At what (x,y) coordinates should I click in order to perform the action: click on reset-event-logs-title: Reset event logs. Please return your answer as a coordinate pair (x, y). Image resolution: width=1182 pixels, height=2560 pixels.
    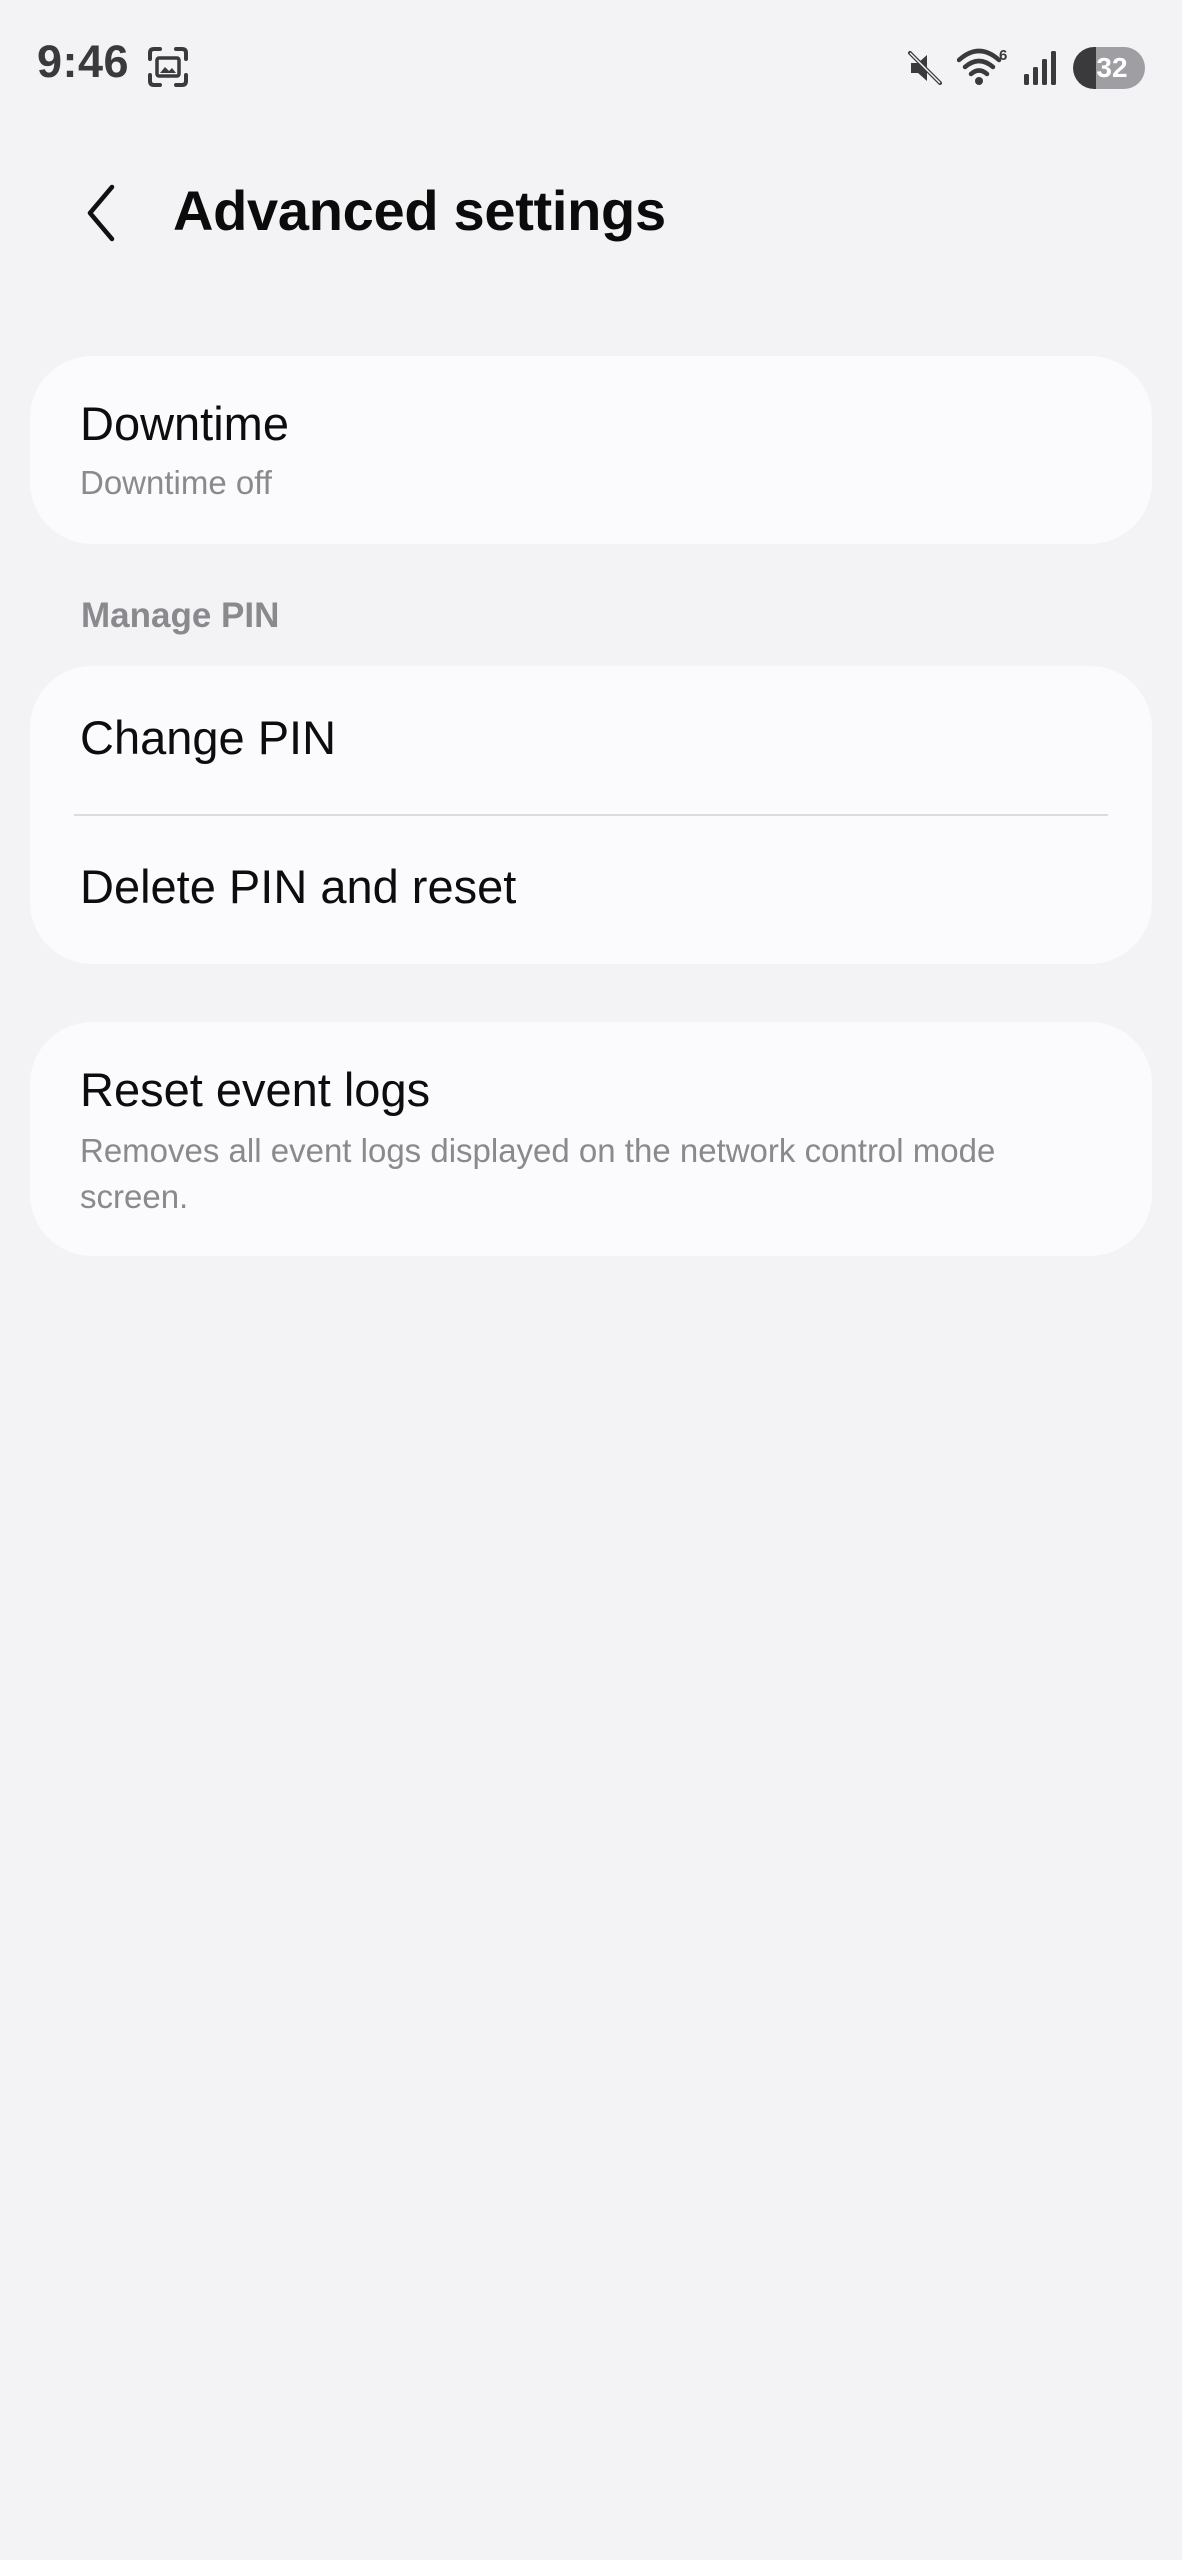
    Looking at the image, I should click on (255, 1089).